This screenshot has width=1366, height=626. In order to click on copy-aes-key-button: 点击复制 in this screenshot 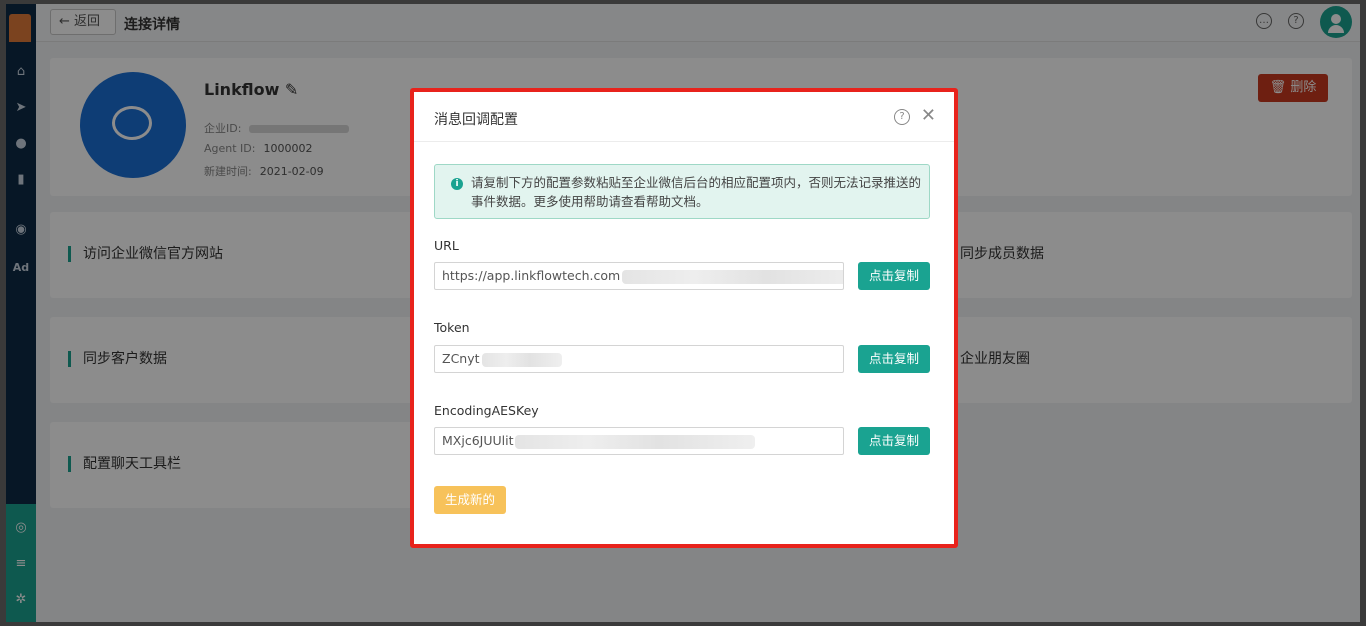, I will do `click(894, 441)`.